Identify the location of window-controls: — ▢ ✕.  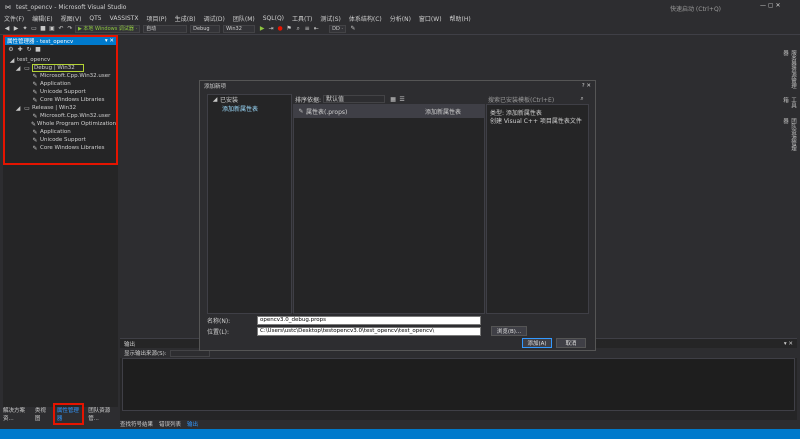
(770, 5).